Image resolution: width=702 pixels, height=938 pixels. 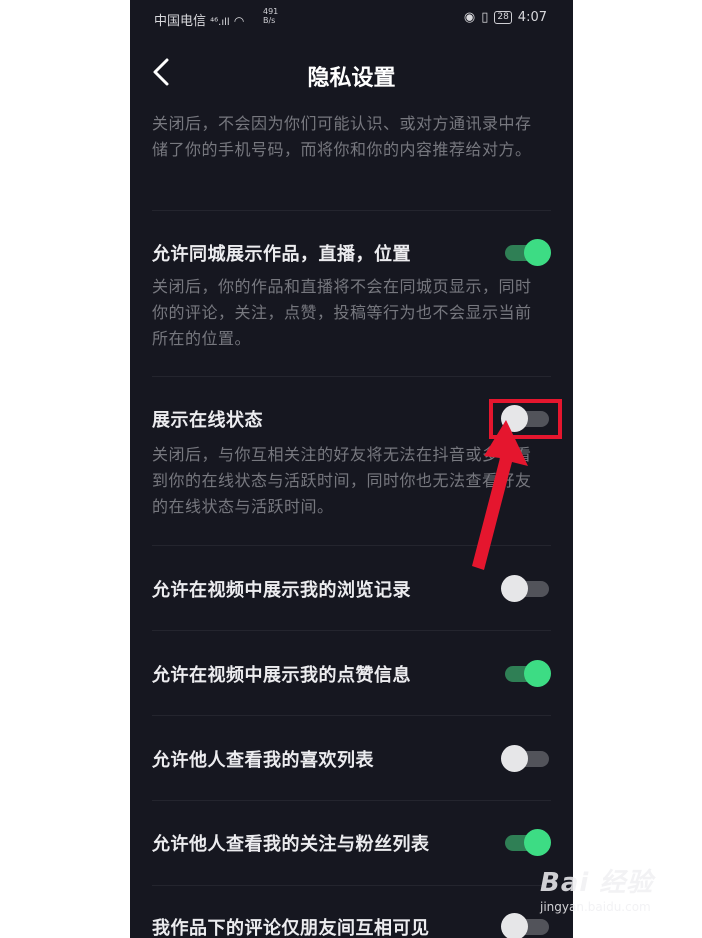 What do you see at coordinates (291, 928) in the screenshot?
I see `setting-label-comments: 我作品下的评论仅朋友间互相可见` at bounding box center [291, 928].